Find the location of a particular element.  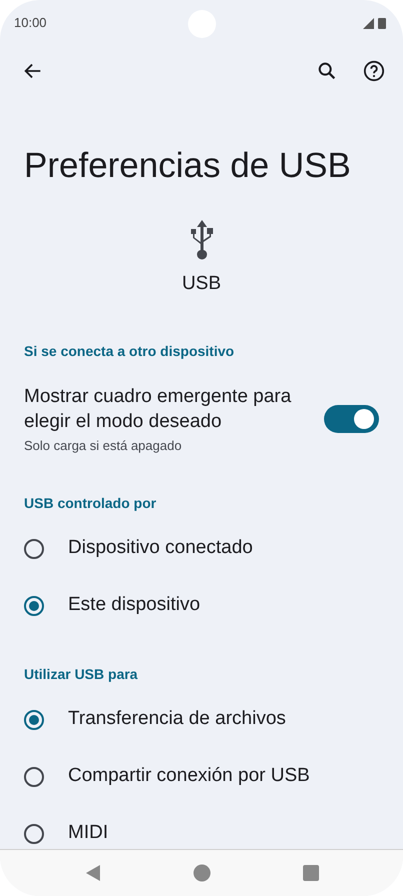

section-header: Utilizar USB para is located at coordinates (81, 674).